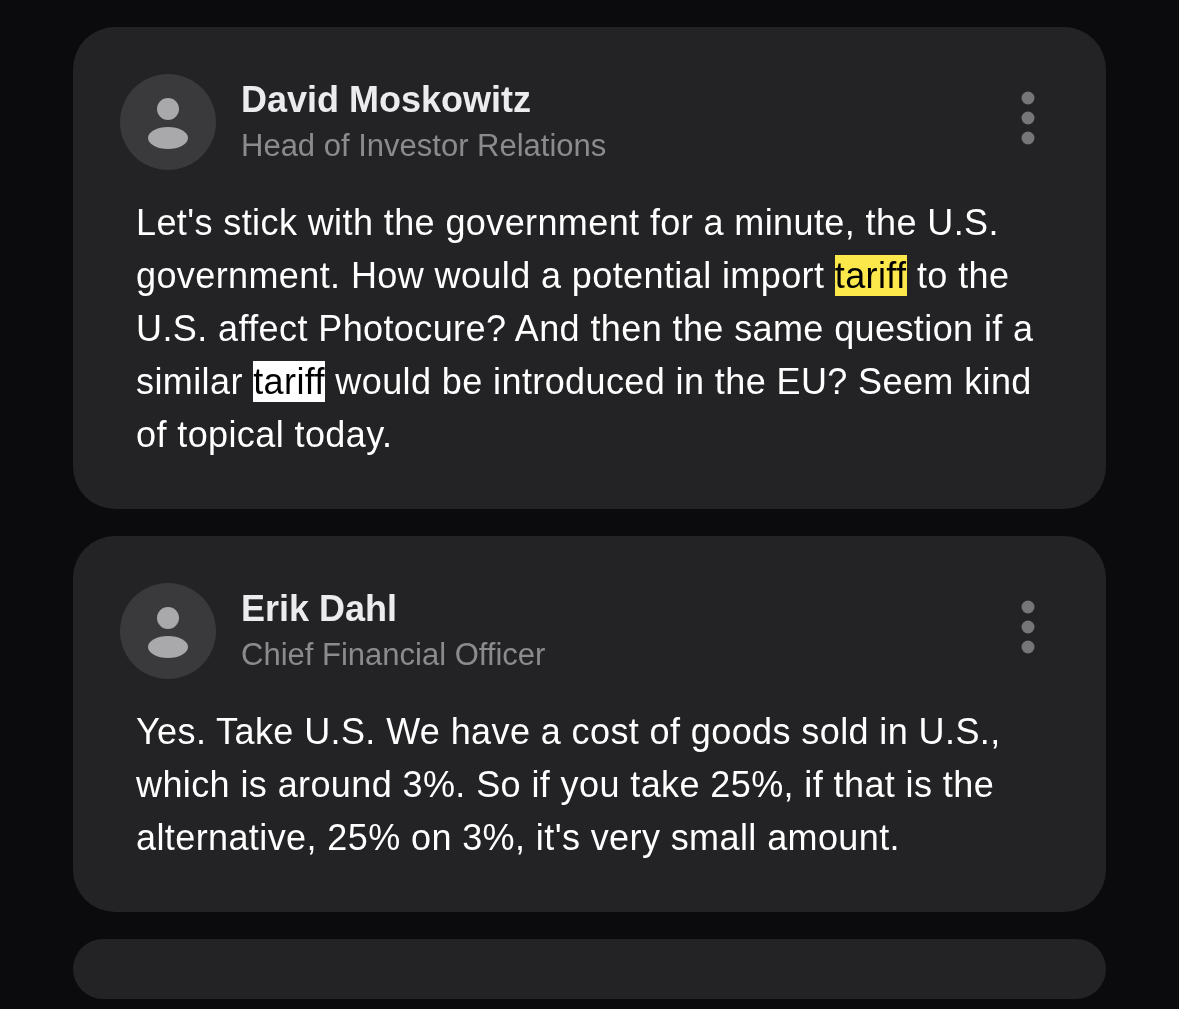  I want to click on message-text: Yes. Take U.S. We have a cost of goods sold in U.S., which is around 3%. So if you take 25%, if that is the alternative, 25% on 3%, it's very small amount., so click(569, 785).